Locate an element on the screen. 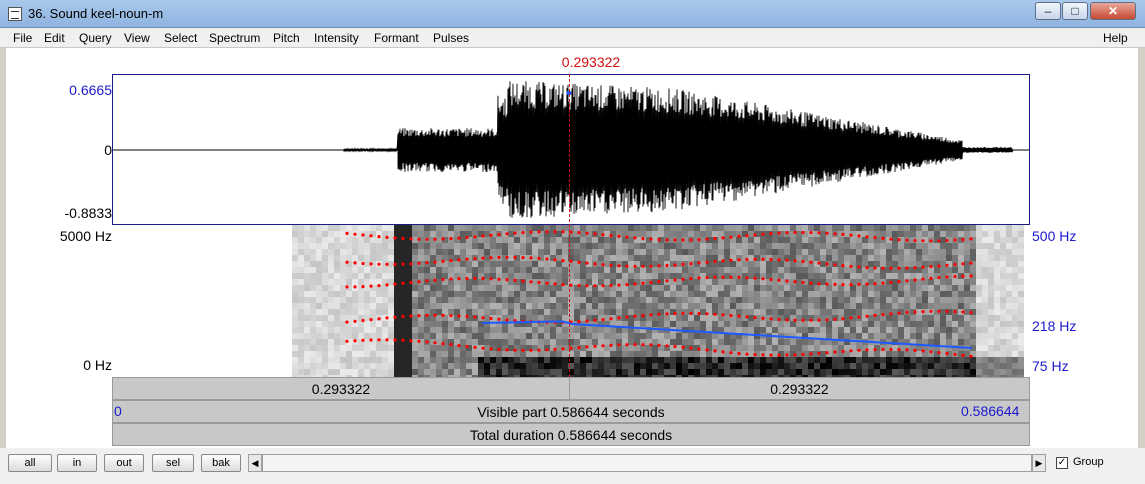  segment-left: 0.293322 is located at coordinates (341, 388).